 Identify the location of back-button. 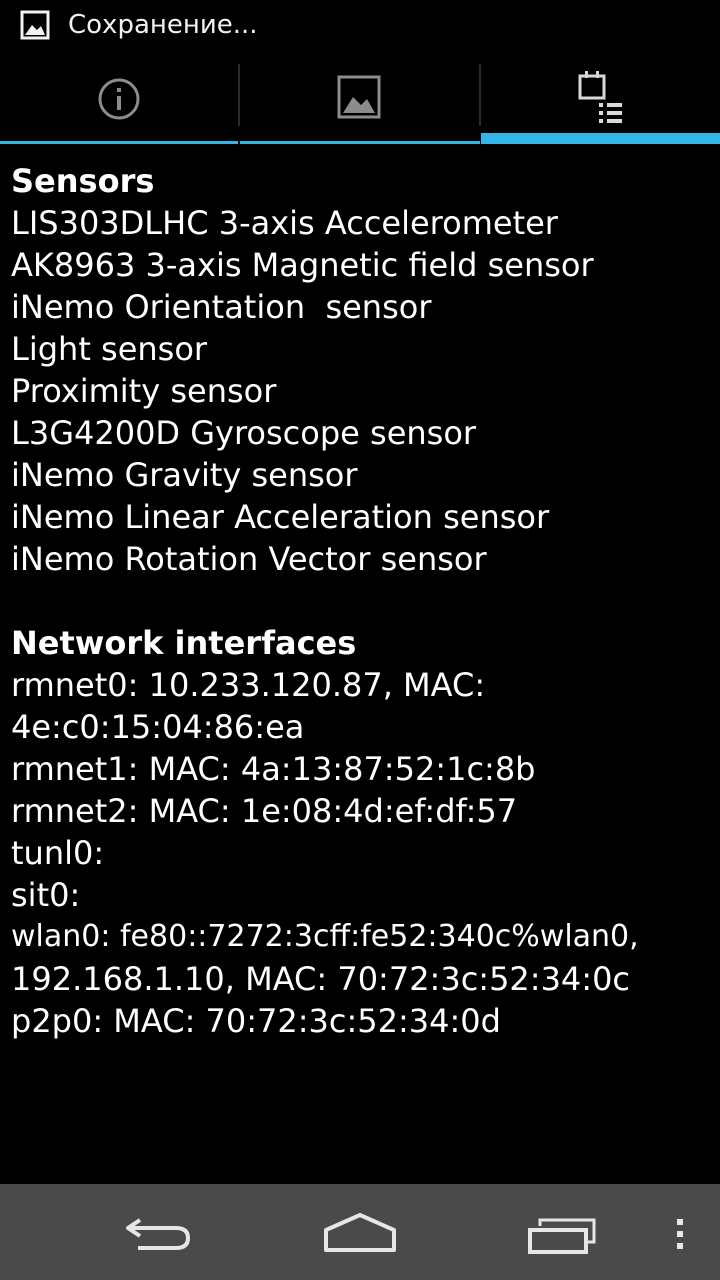
(160, 1232).